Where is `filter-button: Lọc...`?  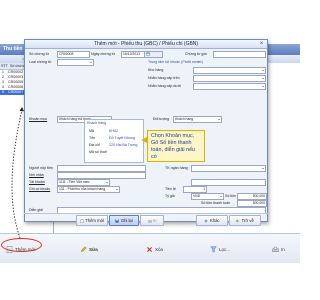
filter-button: Lọc... is located at coordinates (220, 249).